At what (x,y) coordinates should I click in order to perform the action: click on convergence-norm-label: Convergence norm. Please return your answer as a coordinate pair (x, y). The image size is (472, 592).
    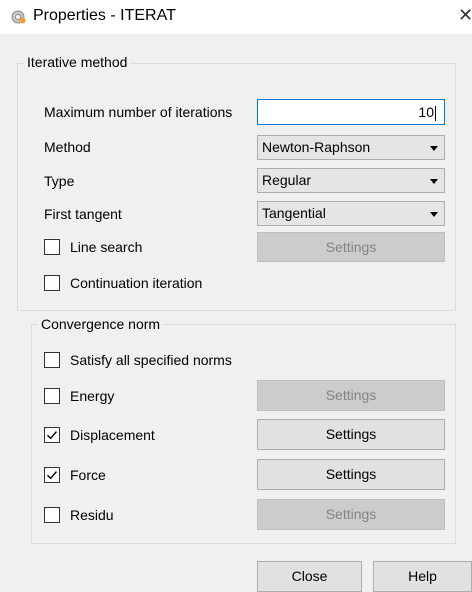
    Looking at the image, I should click on (101, 324).